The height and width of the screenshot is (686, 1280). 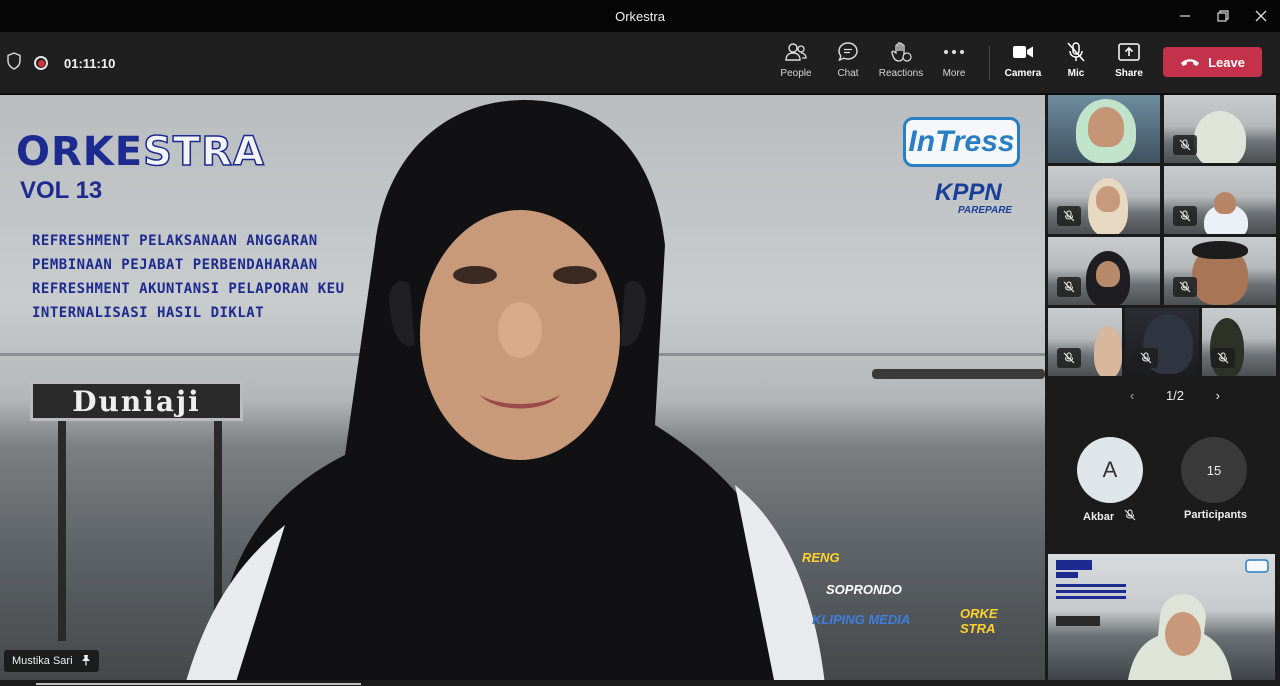 I want to click on intress-logo: InTress, so click(x=961, y=142).